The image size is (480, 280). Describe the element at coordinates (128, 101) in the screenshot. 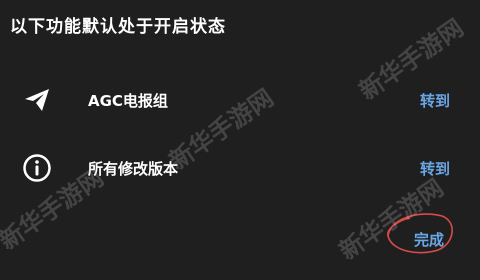

I see `list-item-label: AGC电报组` at that location.